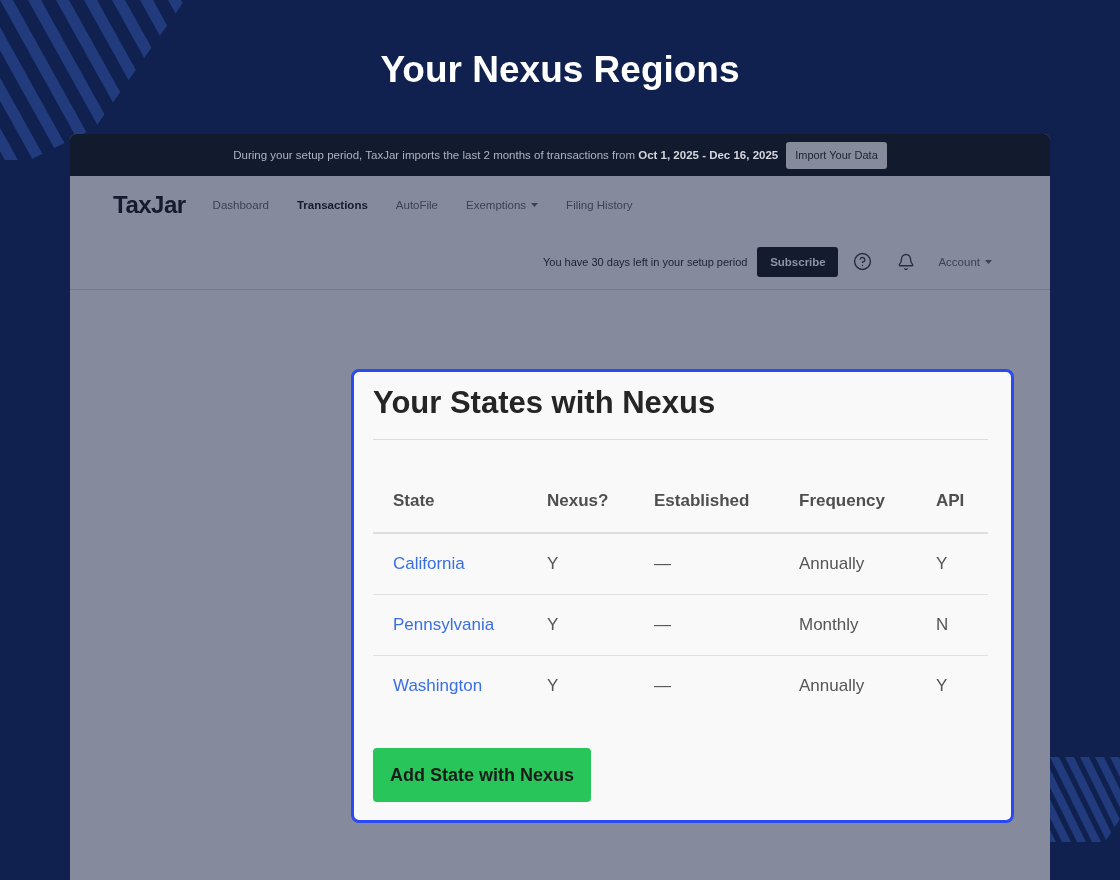 This screenshot has height=880, width=1120. What do you see at coordinates (482, 775) in the screenshot?
I see `add-state-button: Add State with Nexus` at bounding box center [482, 775].